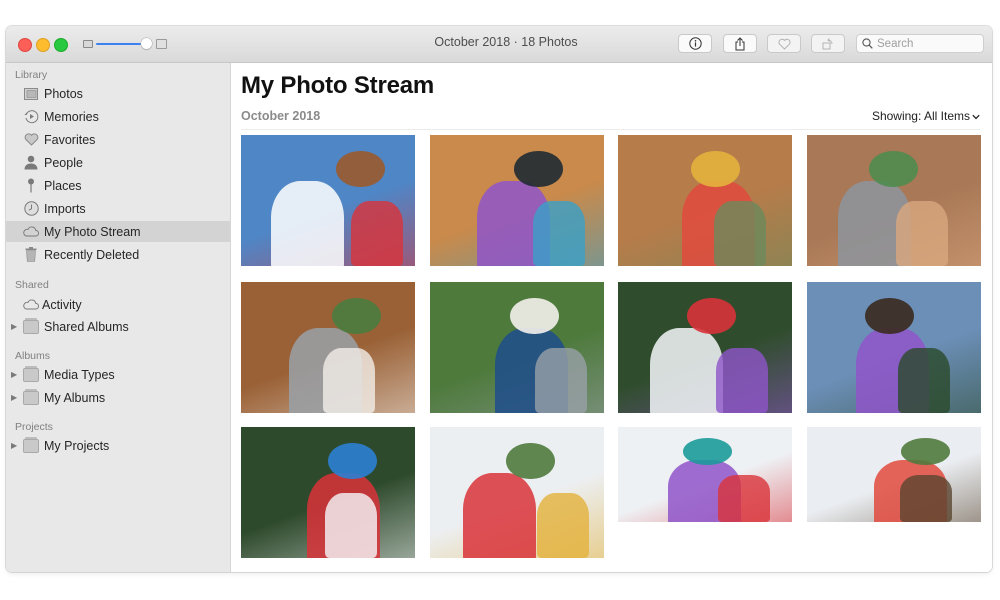  What do you see at coordinates (31, 209) in the screenshot?
I see `clock-icon` at bounding box center [31, 209].